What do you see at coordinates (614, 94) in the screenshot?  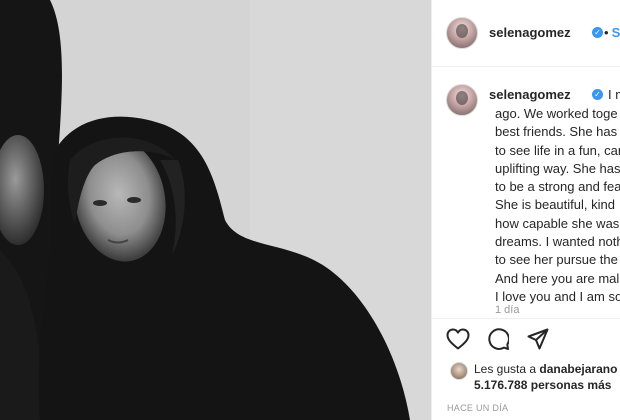 I see `caption-text-first: I me` at bounding box center [614, 94].